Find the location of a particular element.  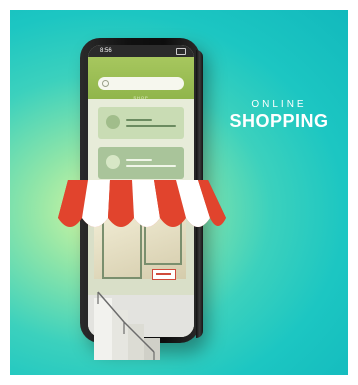

awning is located at coordinates (142, 203).